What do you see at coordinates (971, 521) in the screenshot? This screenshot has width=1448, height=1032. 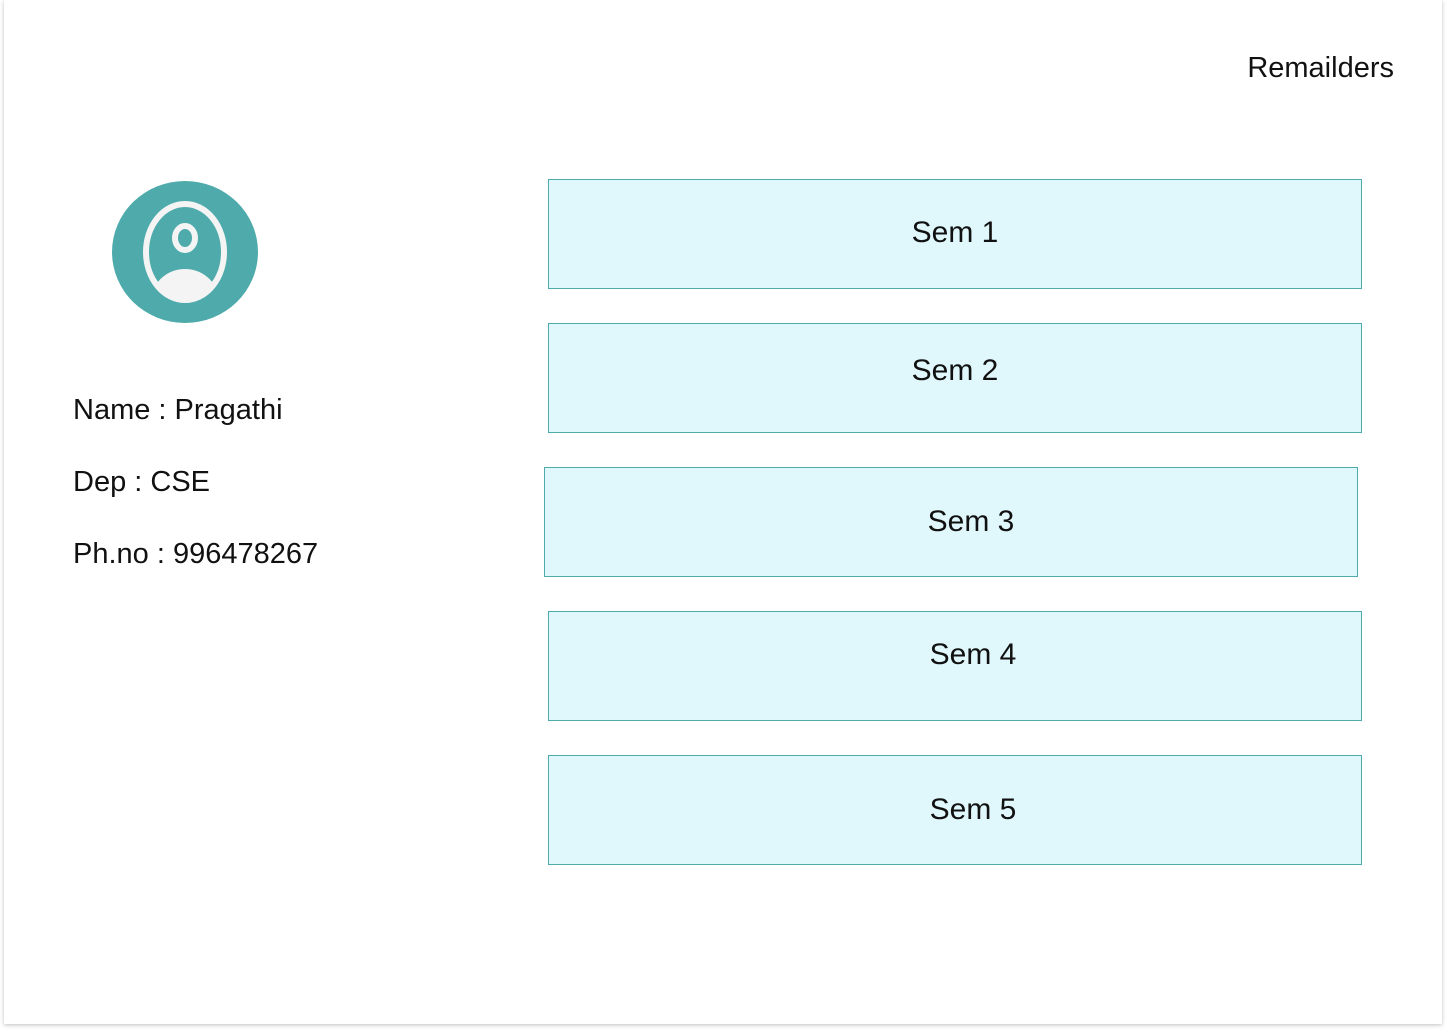 I see `sem-3-label: Sem 3` at bounding box center [971, 521].